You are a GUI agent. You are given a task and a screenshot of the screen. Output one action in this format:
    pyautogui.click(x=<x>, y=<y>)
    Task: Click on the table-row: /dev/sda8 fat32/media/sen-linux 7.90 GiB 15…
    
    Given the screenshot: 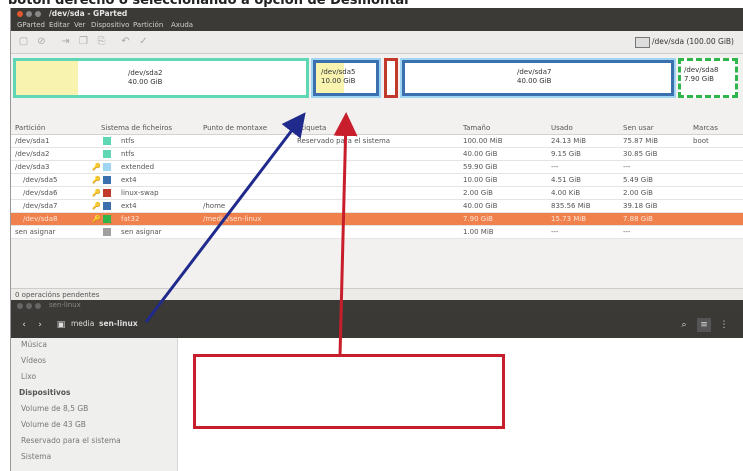 What is the action you would take?
    pyautogui.click(x=377, y=219)
    